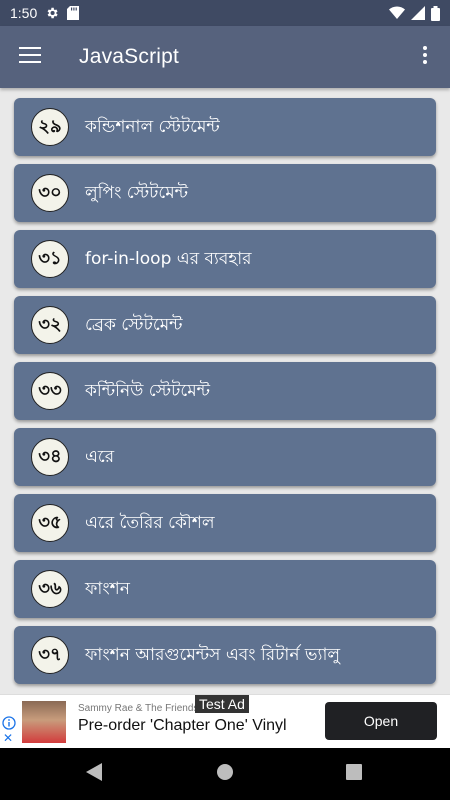 This screenshot has height=800, width=450. Describe the element at coordinates (418, 13) in the screenshot. I see `signal-icon` at that location.